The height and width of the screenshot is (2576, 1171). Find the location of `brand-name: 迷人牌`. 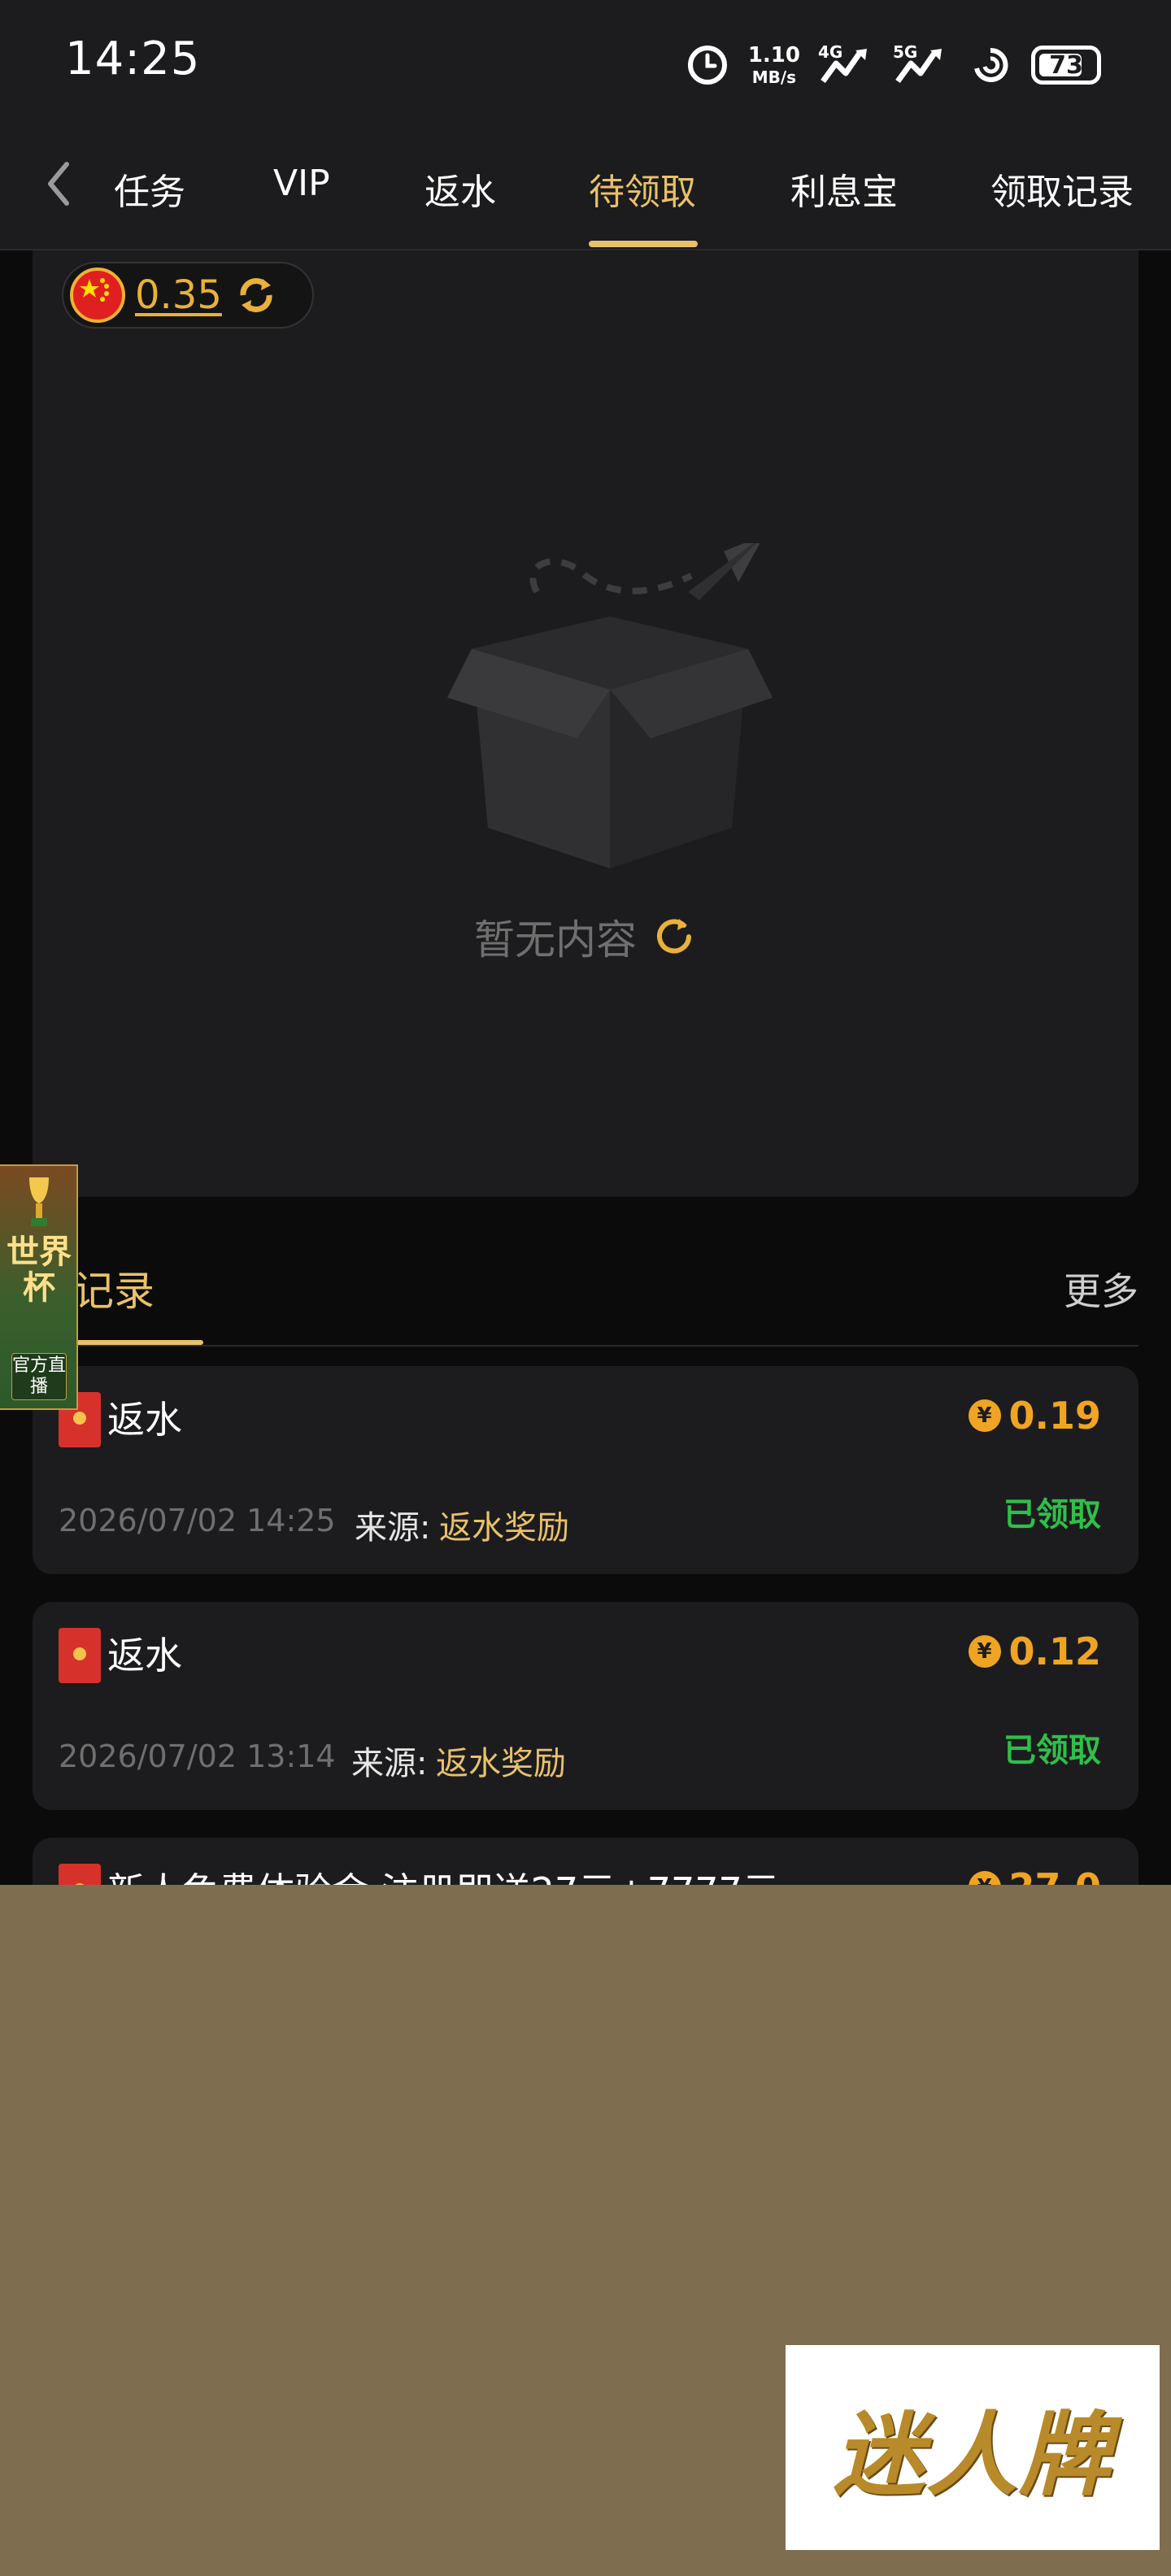

brand-name: 迷人牌 is located at coordinates (973, 2455).